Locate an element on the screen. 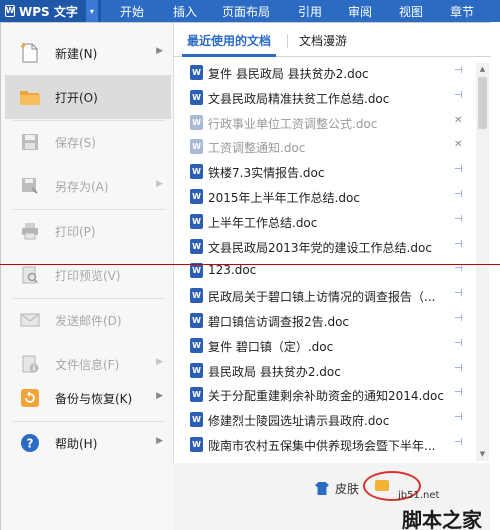 The height and width of the screenshot is (530, 500). menu-item-label: 打开(O) is located at coordinates (76, 97).